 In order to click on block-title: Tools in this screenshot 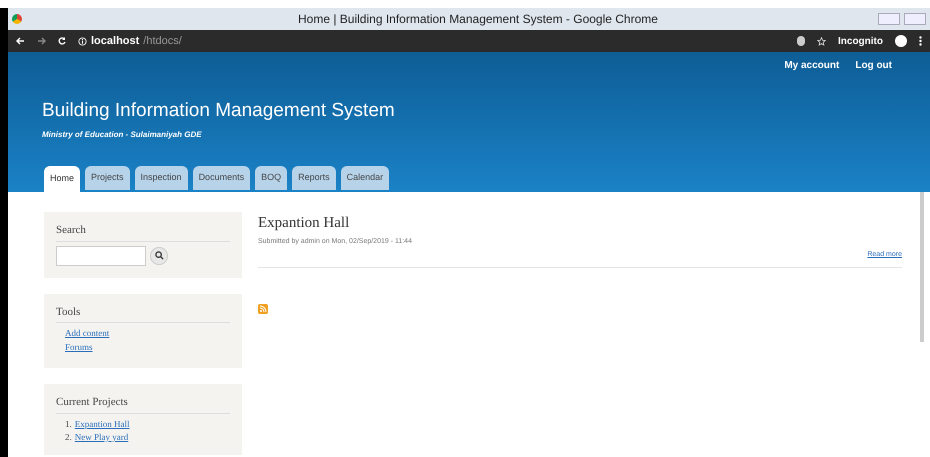, I will do `click(143, 313)`.